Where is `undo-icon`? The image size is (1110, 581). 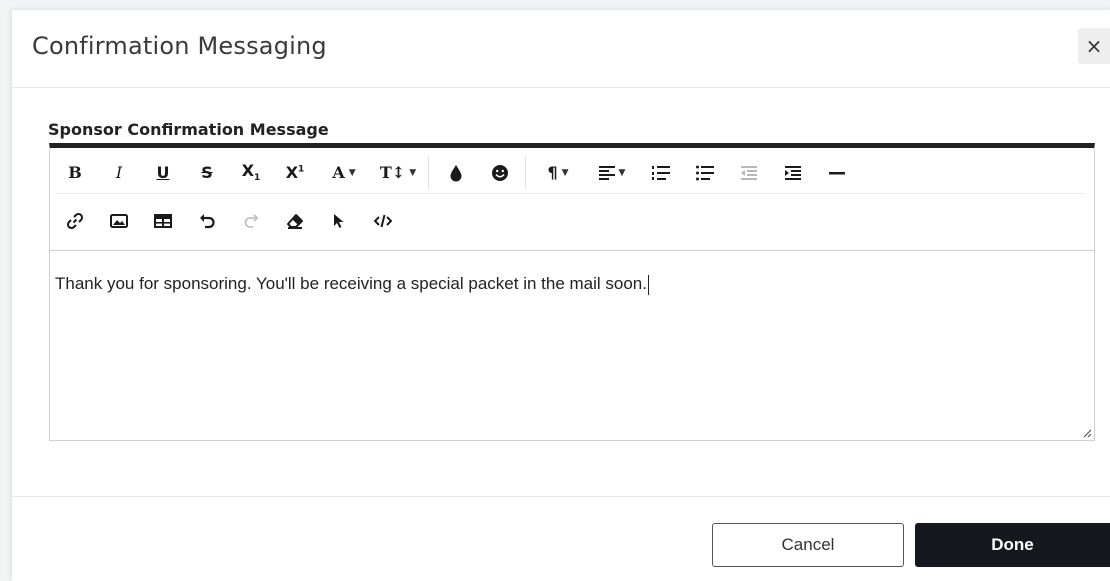 undo-icon is located at coordinates (207, 221).